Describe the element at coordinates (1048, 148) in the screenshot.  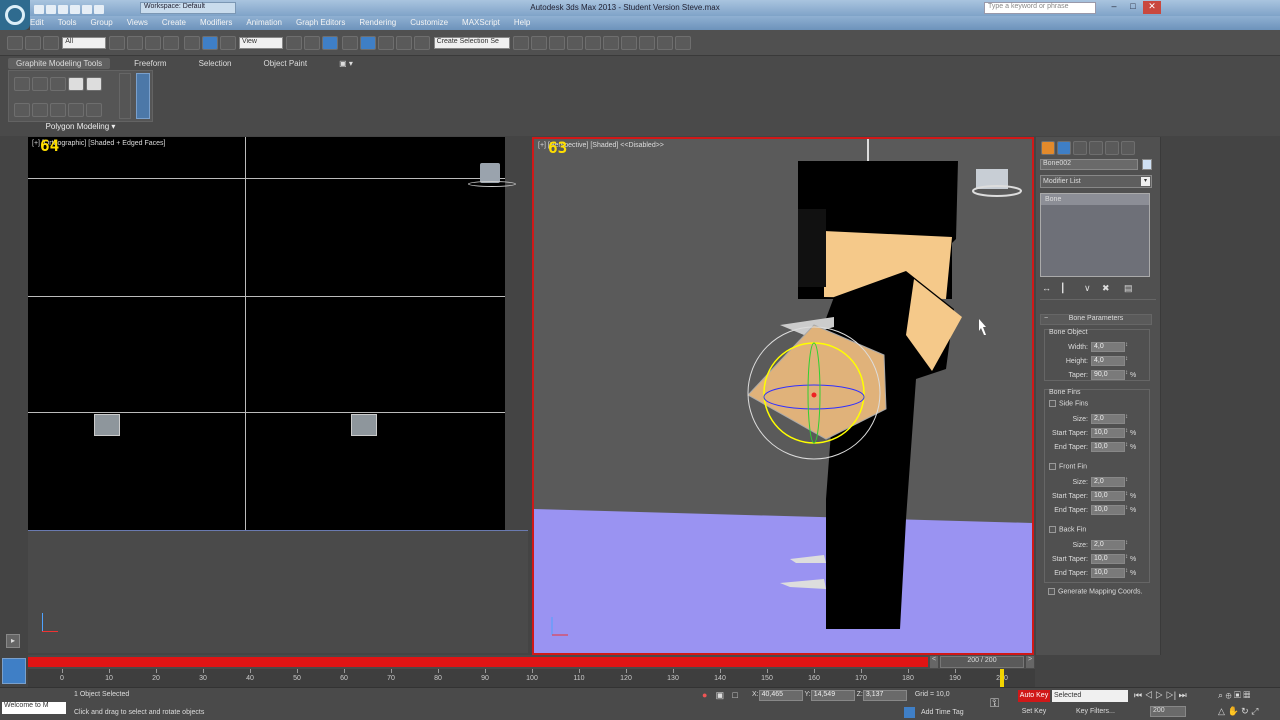
I see `create-tab-icon` at that location.